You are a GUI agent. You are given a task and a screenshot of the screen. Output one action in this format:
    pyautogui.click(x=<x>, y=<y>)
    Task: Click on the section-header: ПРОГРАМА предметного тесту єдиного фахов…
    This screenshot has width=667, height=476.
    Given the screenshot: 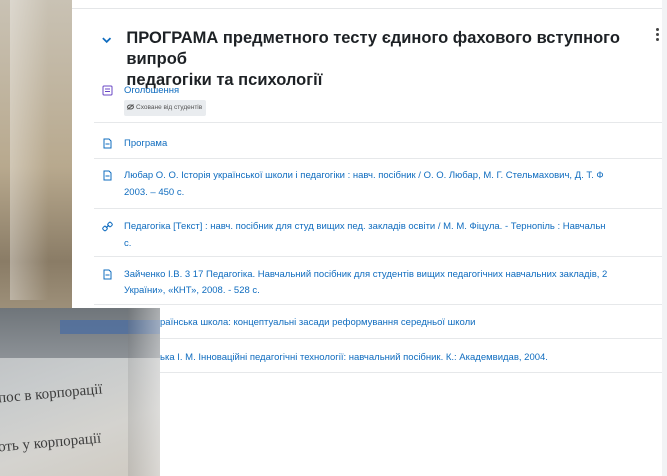 What is the action you would take?
    pyautogui.click(x=380, y=59)
    